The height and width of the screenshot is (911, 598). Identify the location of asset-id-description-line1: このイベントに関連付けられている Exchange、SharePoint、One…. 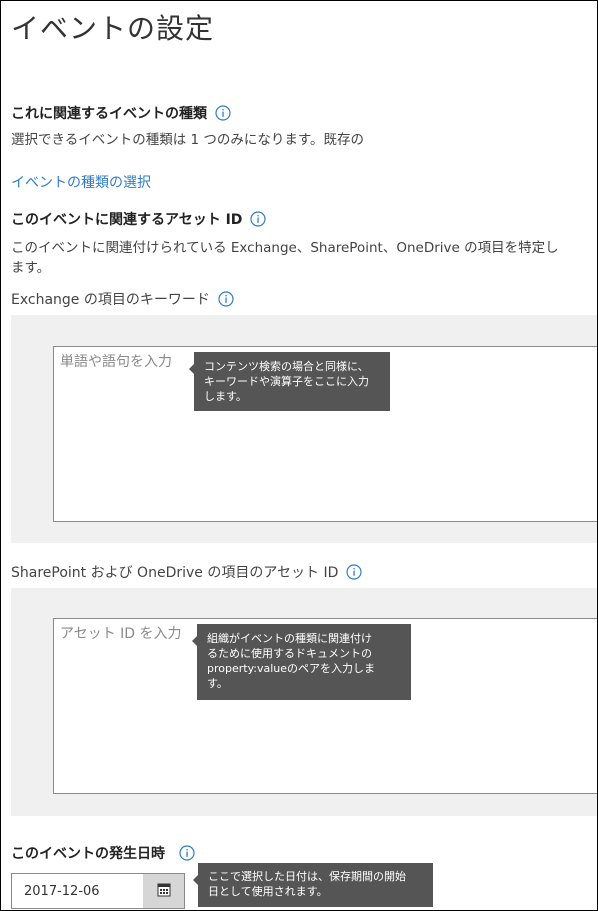
(285, 248).